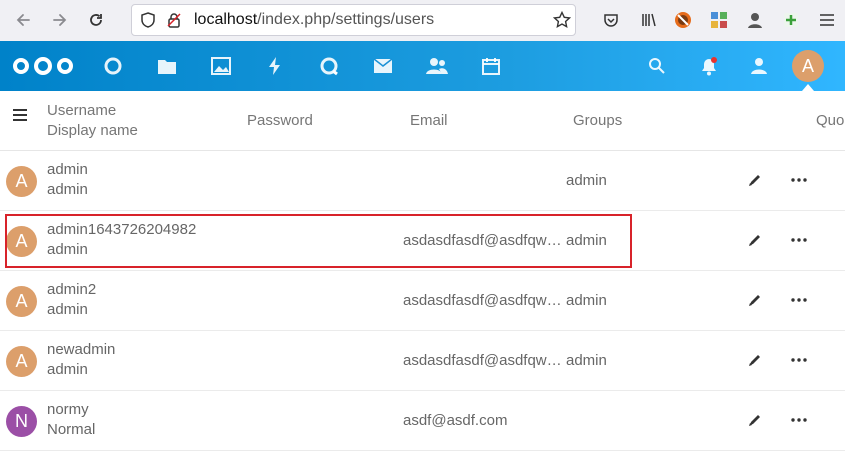  I want to click on dashboard-icon, so click(113, 66).